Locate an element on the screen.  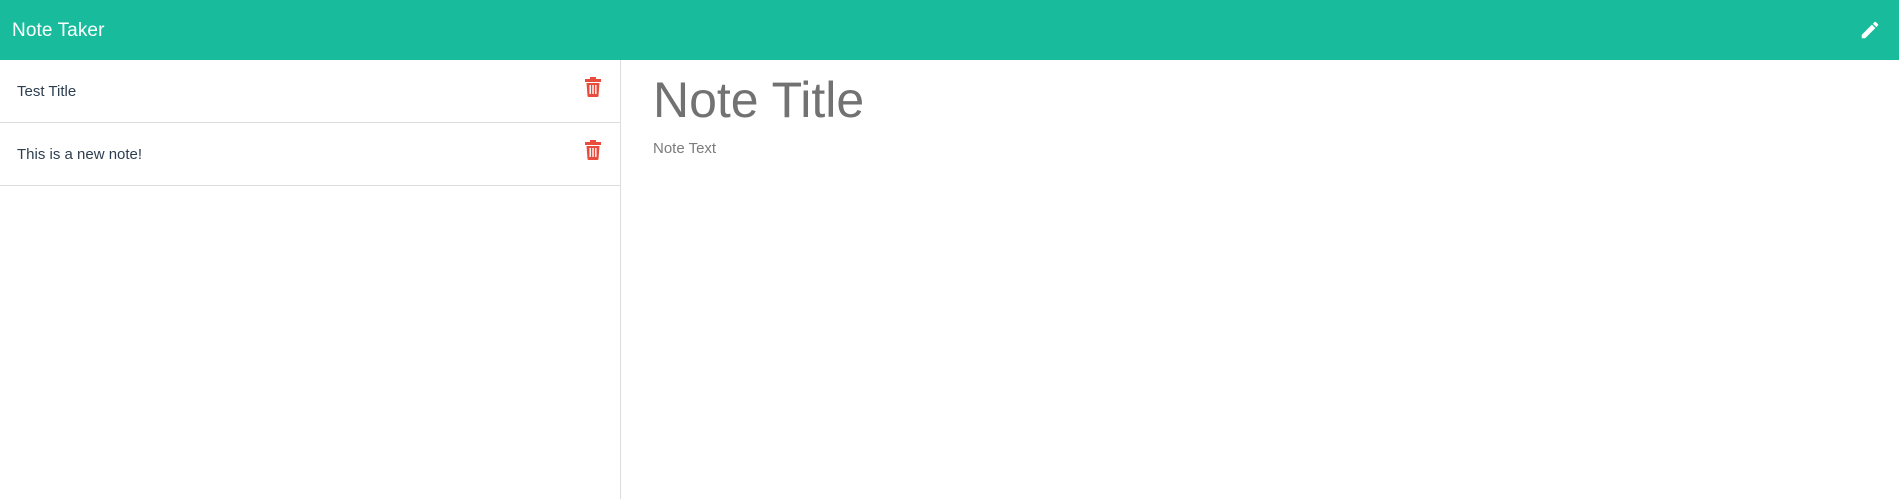
pencil-icon is located at coordinates (1870, 30).